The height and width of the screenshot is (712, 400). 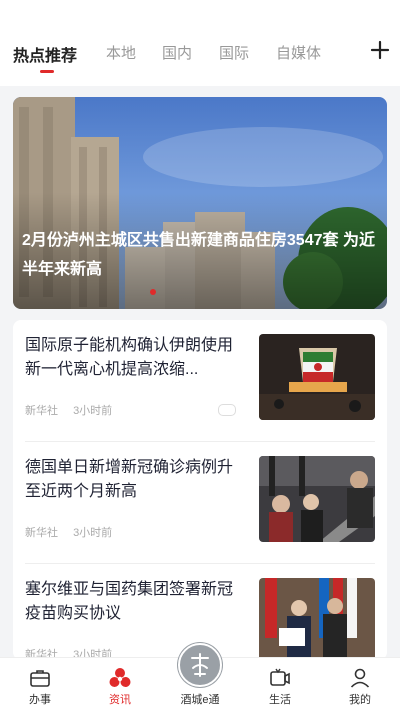 I want to click on bottom-nav: 办事 资讯 酒城e通 生活 我的, so click(x=200, y=677).